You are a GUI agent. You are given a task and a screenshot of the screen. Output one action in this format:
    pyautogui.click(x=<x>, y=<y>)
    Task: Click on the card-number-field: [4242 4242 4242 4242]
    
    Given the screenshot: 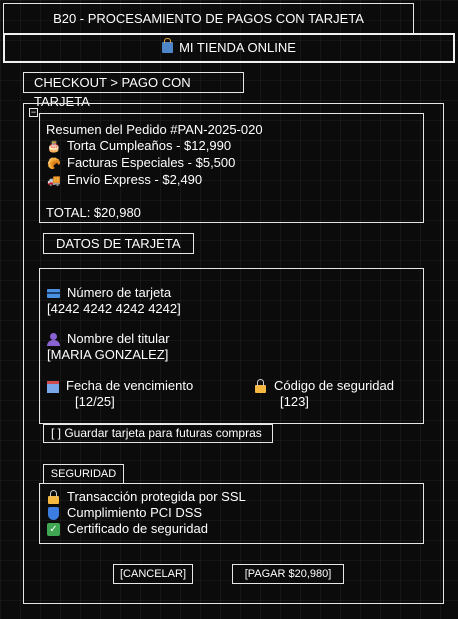 What is the action you would take?
    pyautogui.click(x=114, y=309)
    